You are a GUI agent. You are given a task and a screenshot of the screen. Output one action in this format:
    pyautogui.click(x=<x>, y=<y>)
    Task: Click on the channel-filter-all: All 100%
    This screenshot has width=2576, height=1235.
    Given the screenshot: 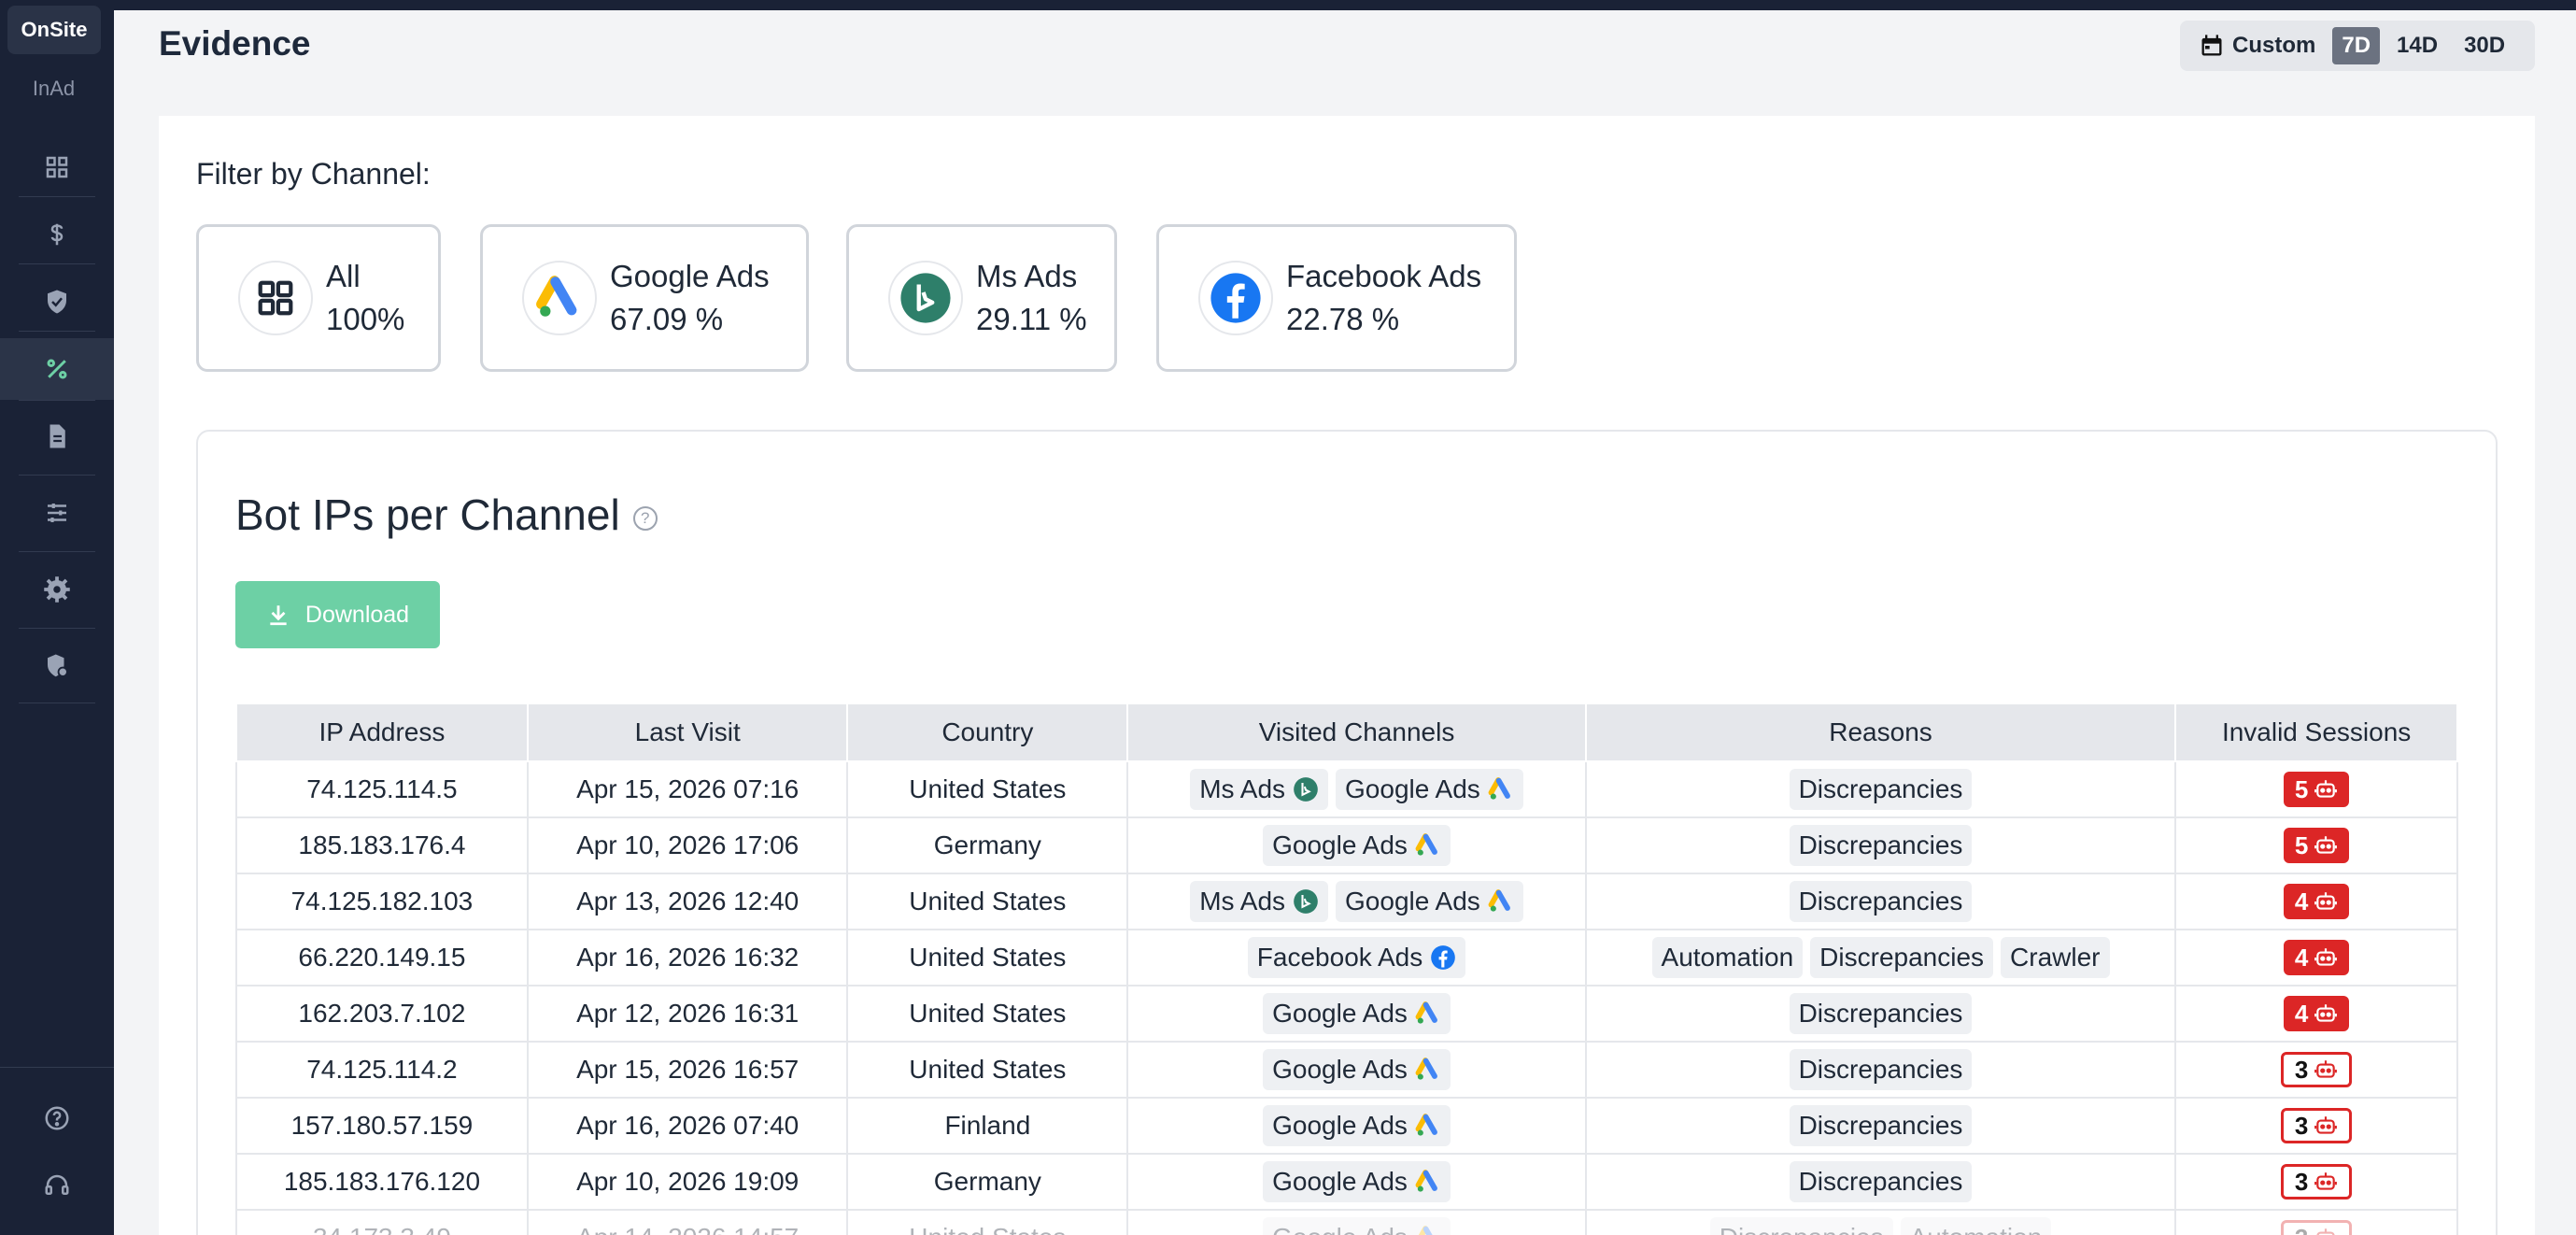 What is the action you would take?
    pyautogui.click(x=318, y=298)
    